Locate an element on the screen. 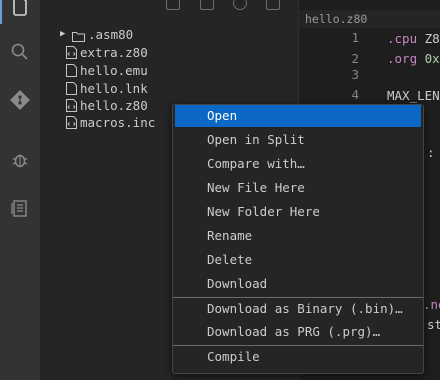  menu-item-label: Compile is located at coordinates (233, 356).